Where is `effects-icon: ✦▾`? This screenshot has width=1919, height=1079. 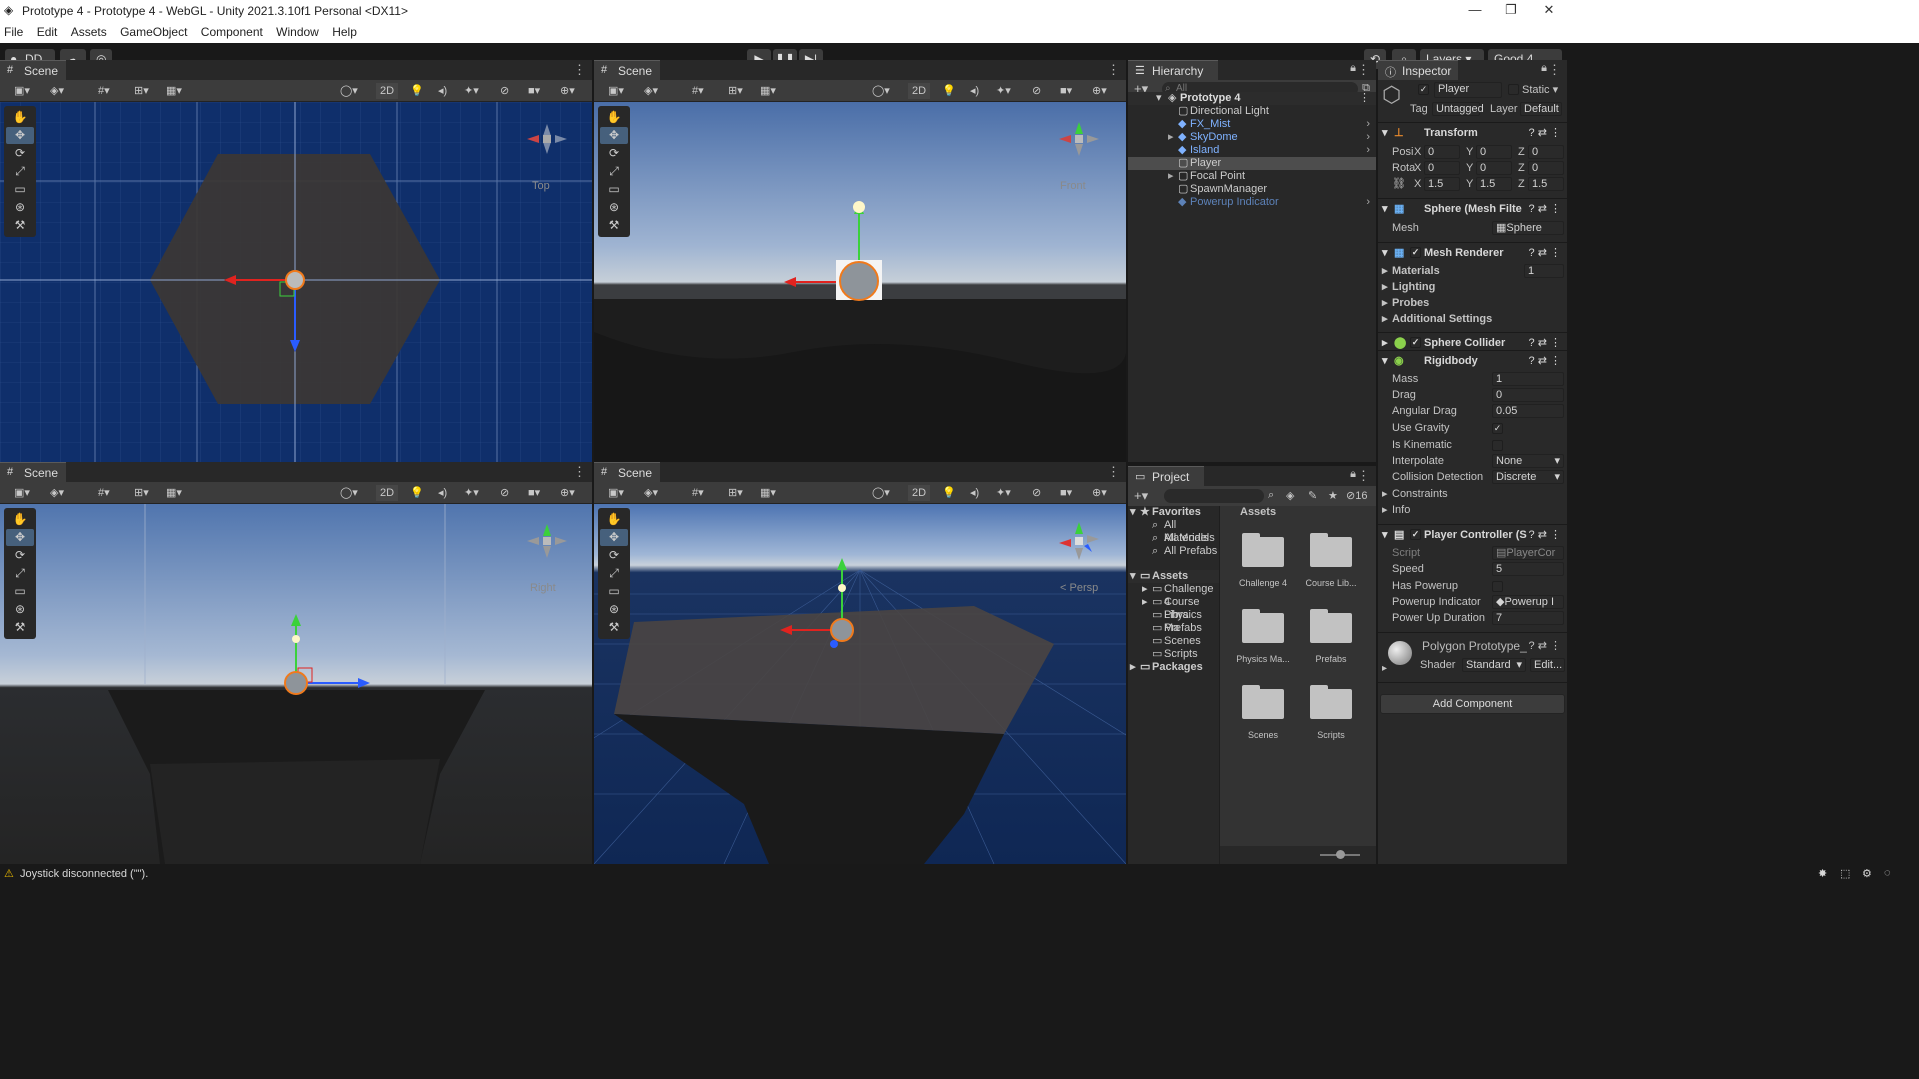
effects-icon: ✦▾ is located at coordinates (471, 493).